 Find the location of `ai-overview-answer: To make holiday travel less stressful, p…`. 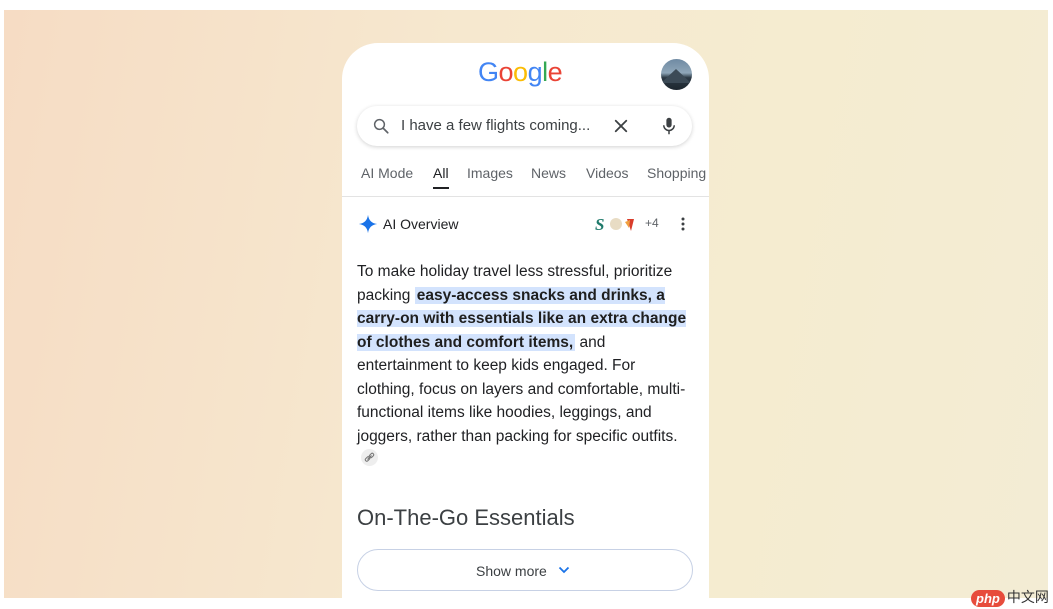

ai-overview-answer: To make holiday travel less stressful, p… is located at coordinates (527, 366).